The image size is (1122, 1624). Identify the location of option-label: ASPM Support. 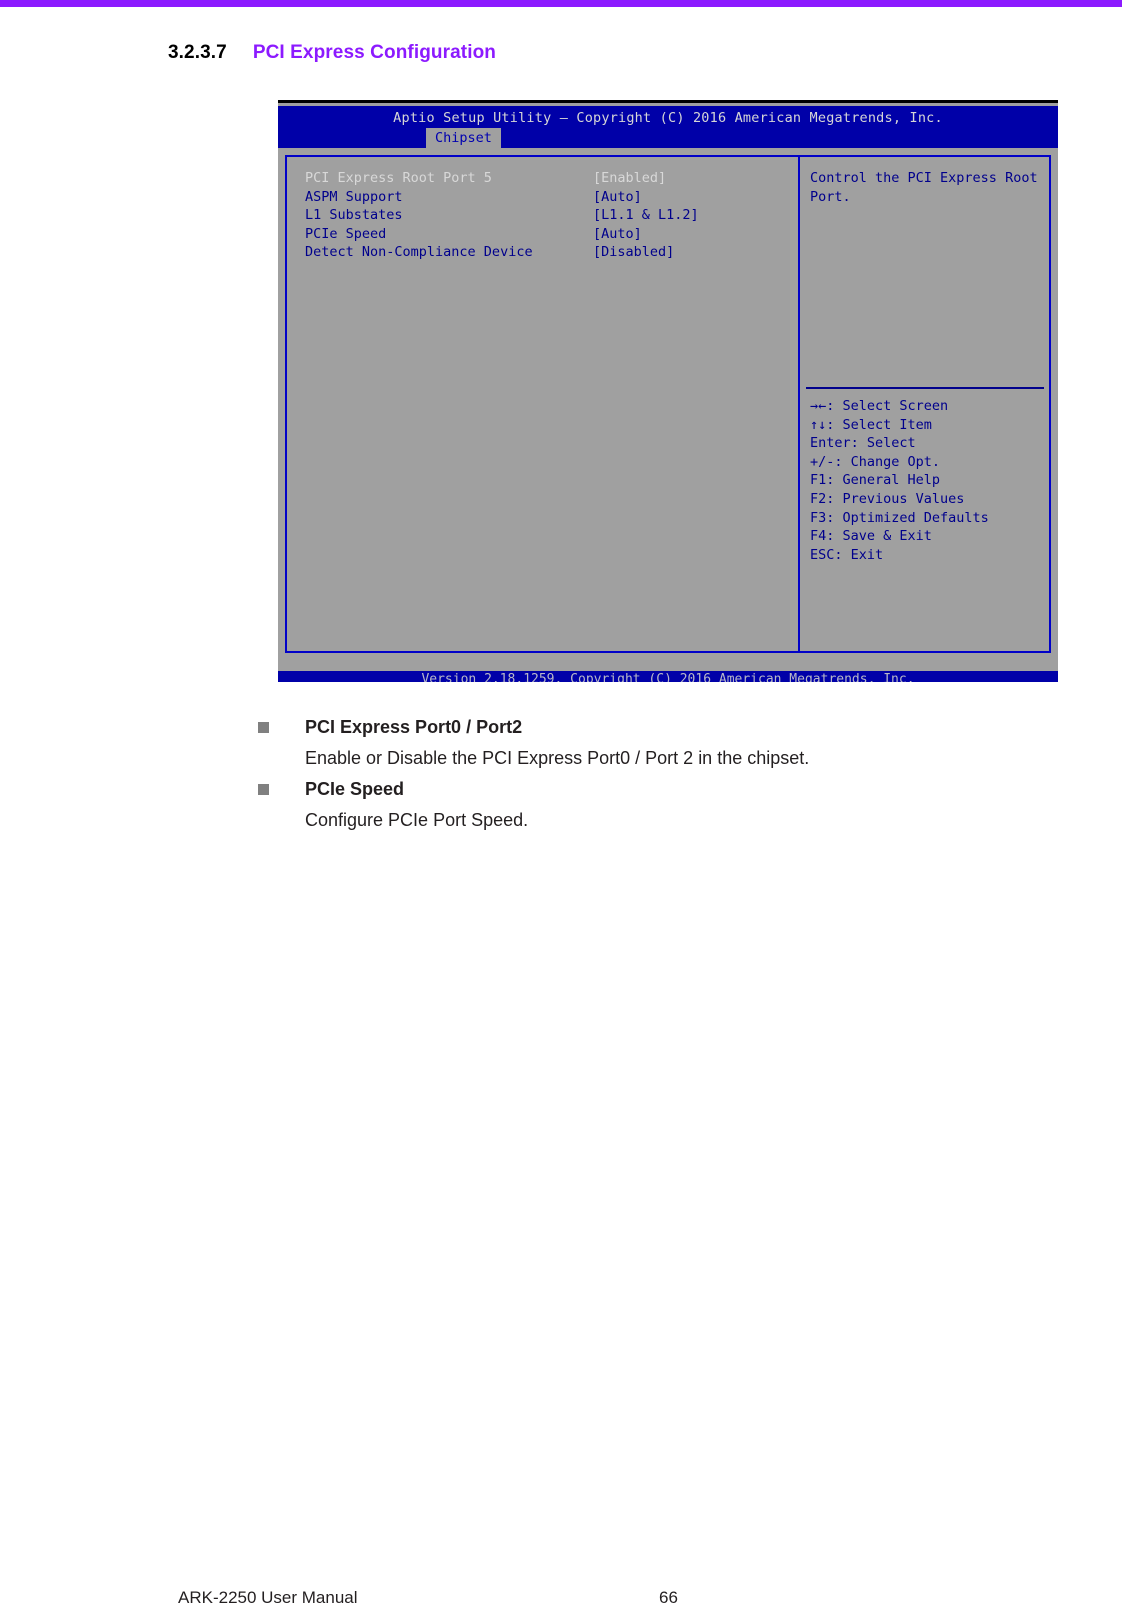
(354, 196).